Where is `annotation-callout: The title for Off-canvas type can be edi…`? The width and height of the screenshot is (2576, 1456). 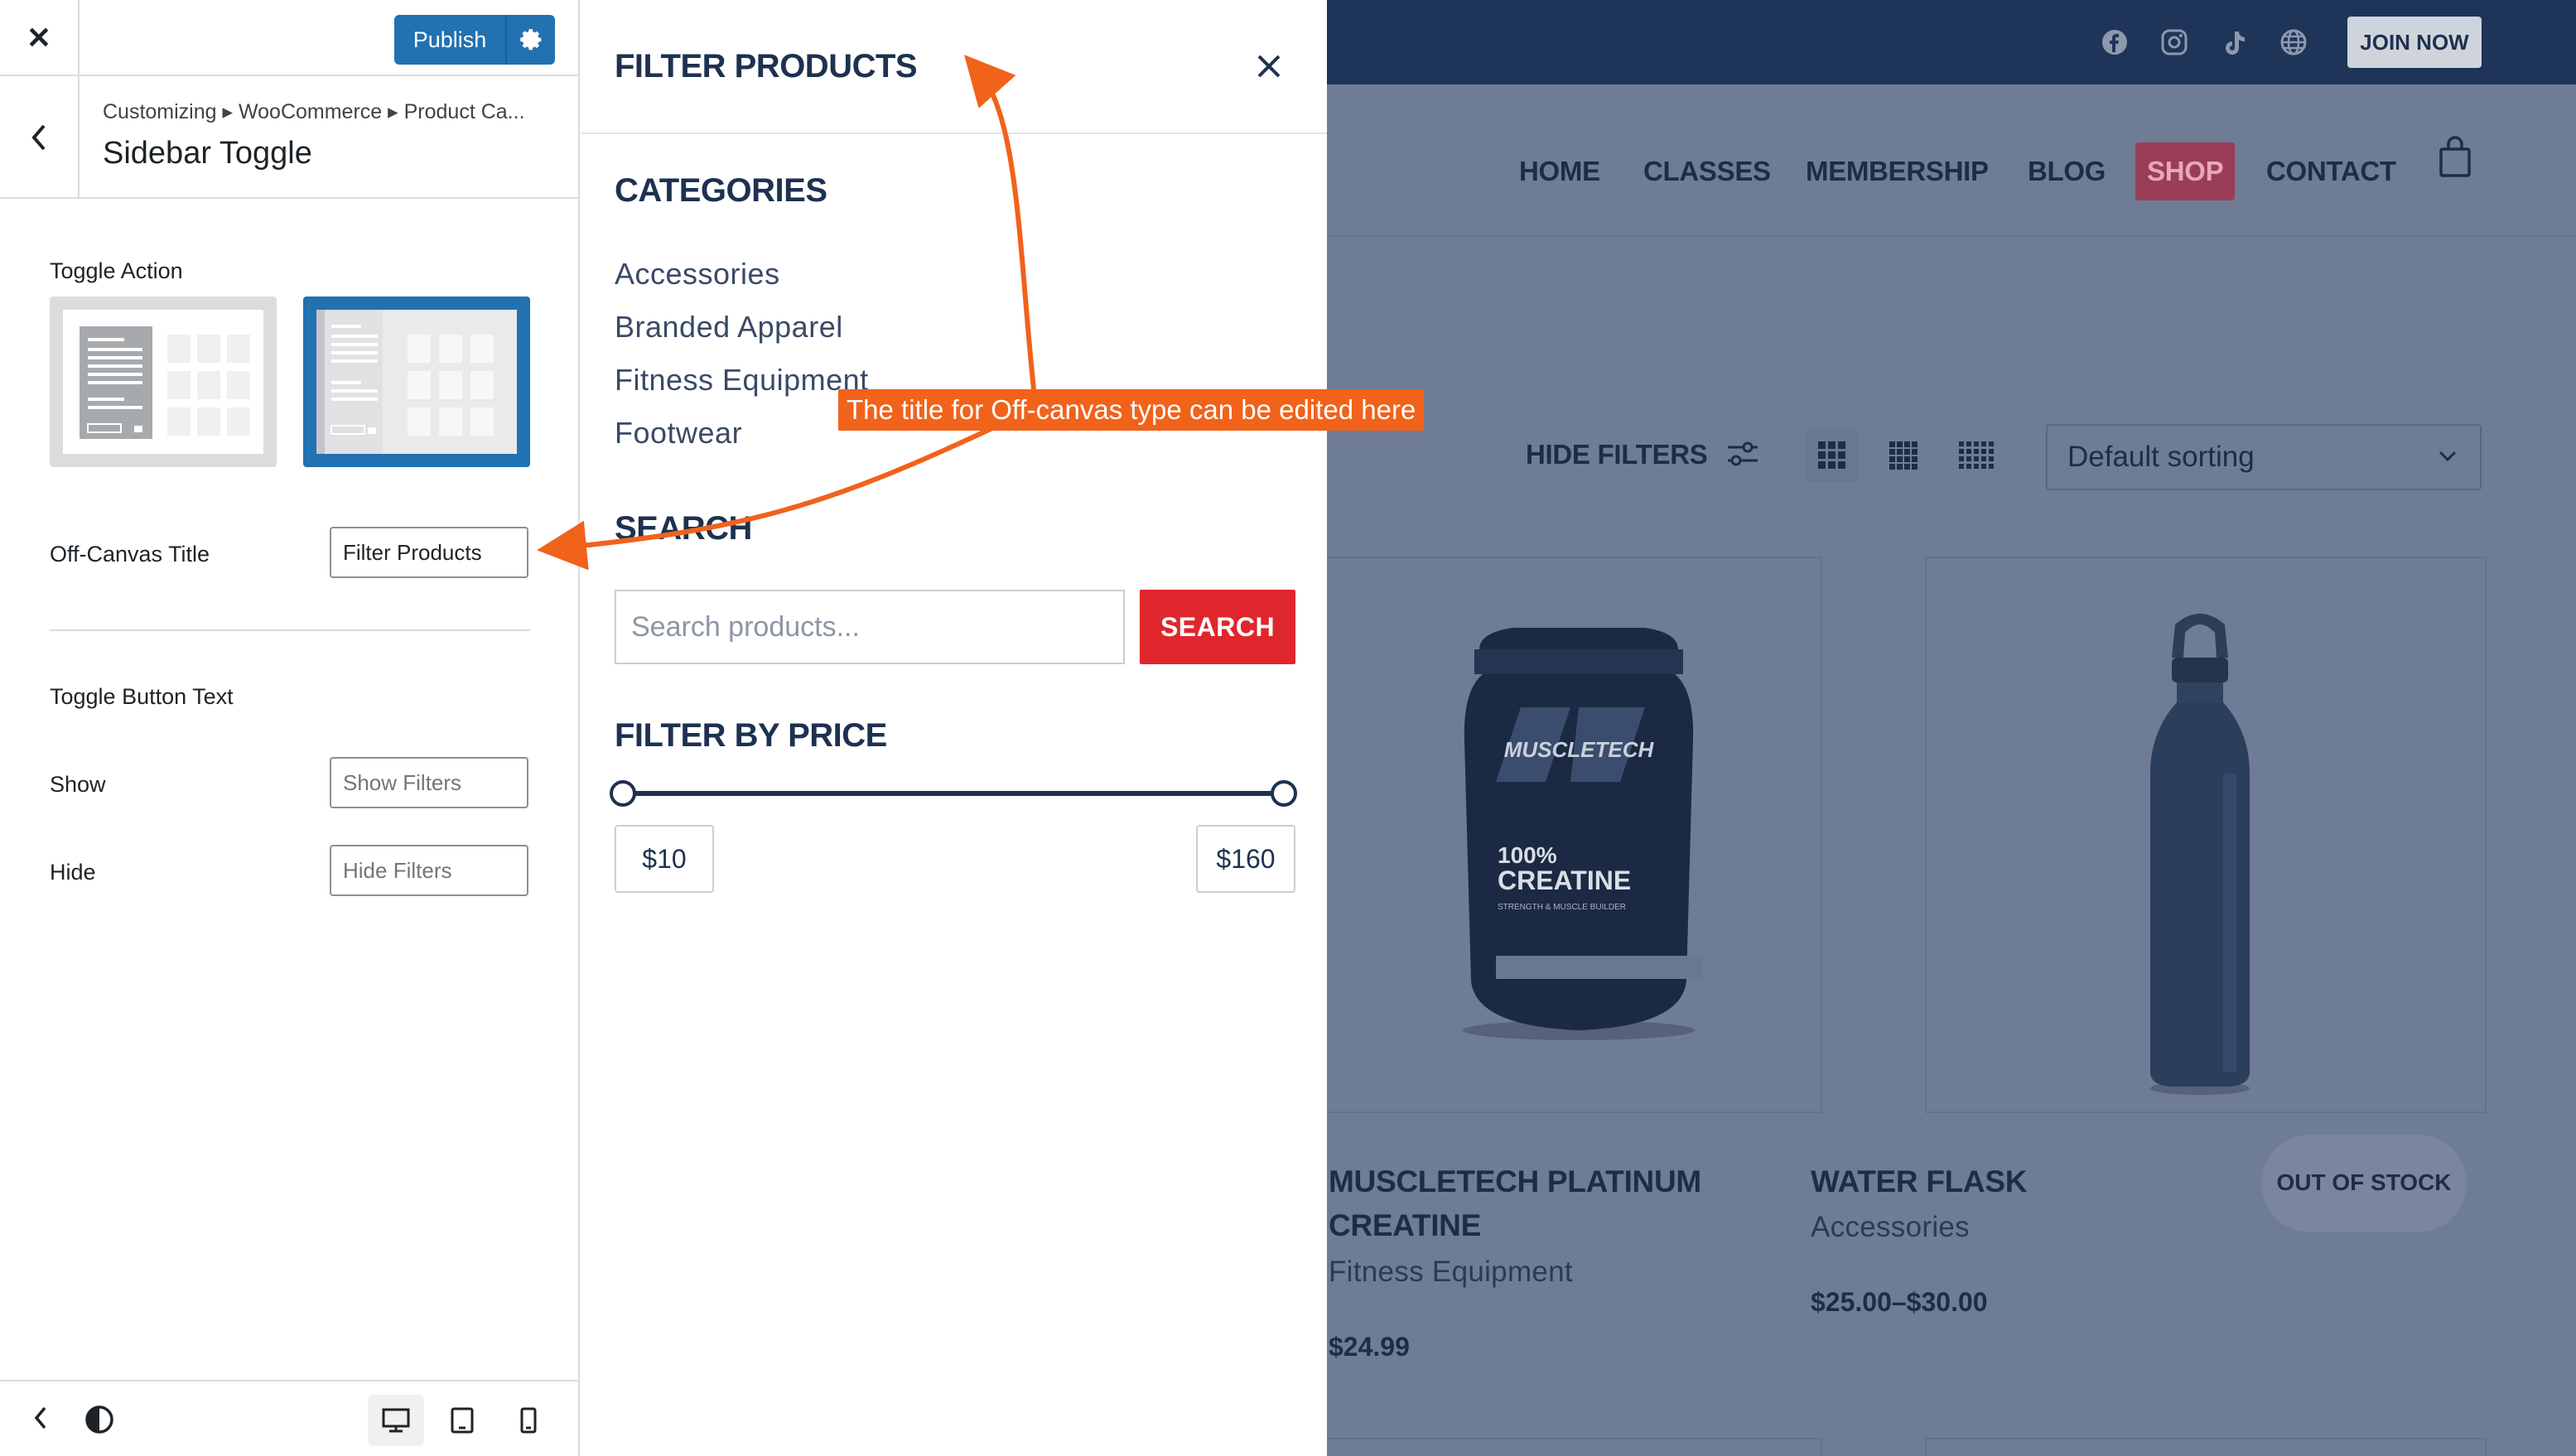 annotation-callout: The title for Off-canvas type can be edi… is located at coordinates (1131, 410).